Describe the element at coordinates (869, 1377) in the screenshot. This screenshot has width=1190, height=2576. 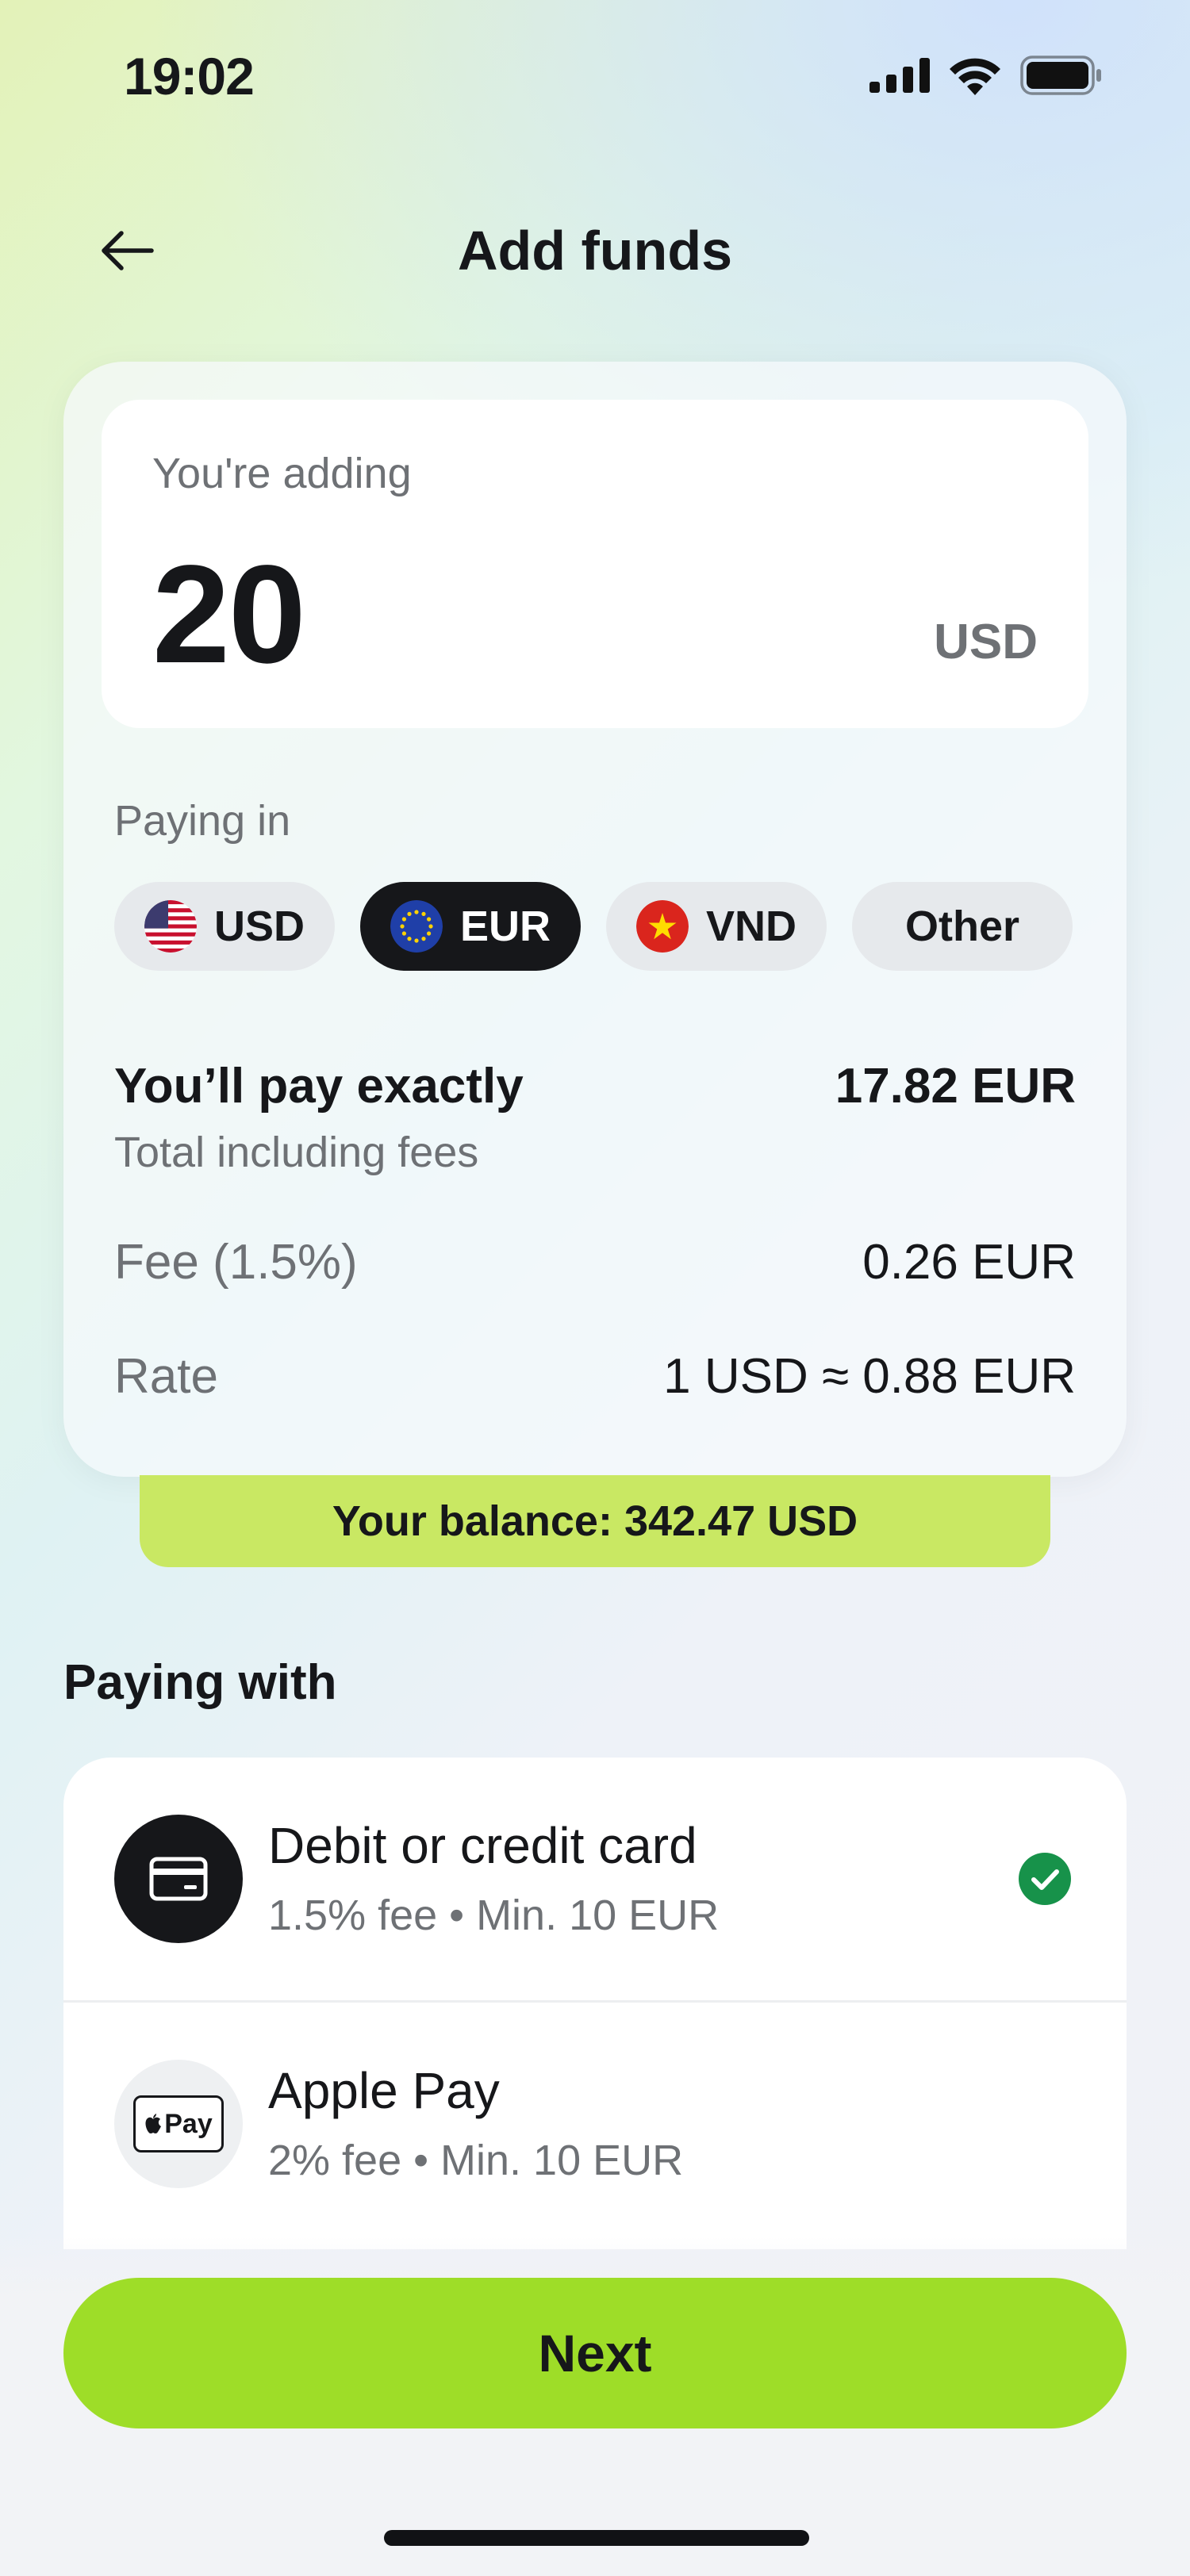
I see `rate-value: 1 USD ≈ 0.88 EUR` at that location.